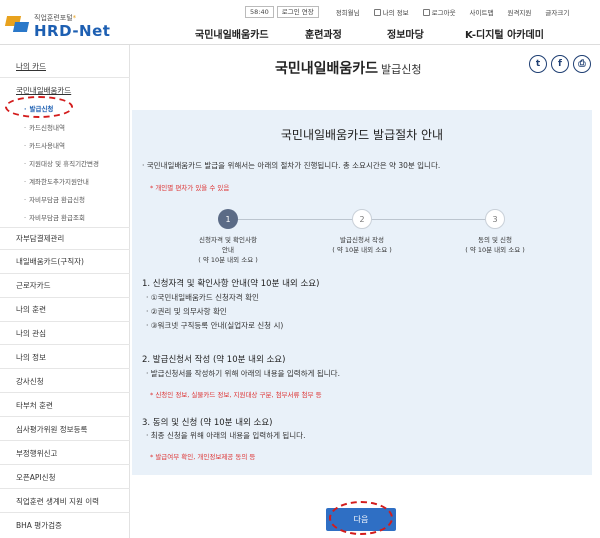  Describe the element at coordinates (525, 33) in the screenshot. I see `gnb-kdigital: K-디지털 아카데미` at that location.